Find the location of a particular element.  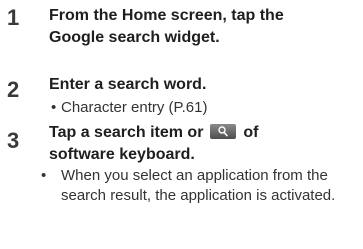

step-title: Enter a search word. is located at coordinates (128, 84).